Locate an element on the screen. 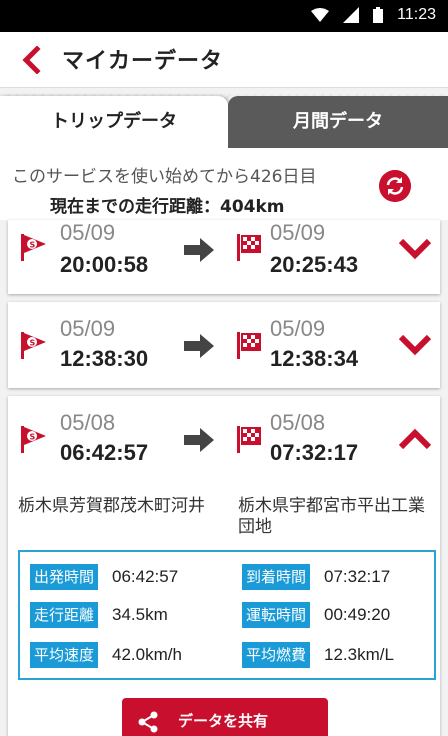 This screenshot has width=448, height=736. end-time: 12:38:34 is located at coordinates (314, 358).